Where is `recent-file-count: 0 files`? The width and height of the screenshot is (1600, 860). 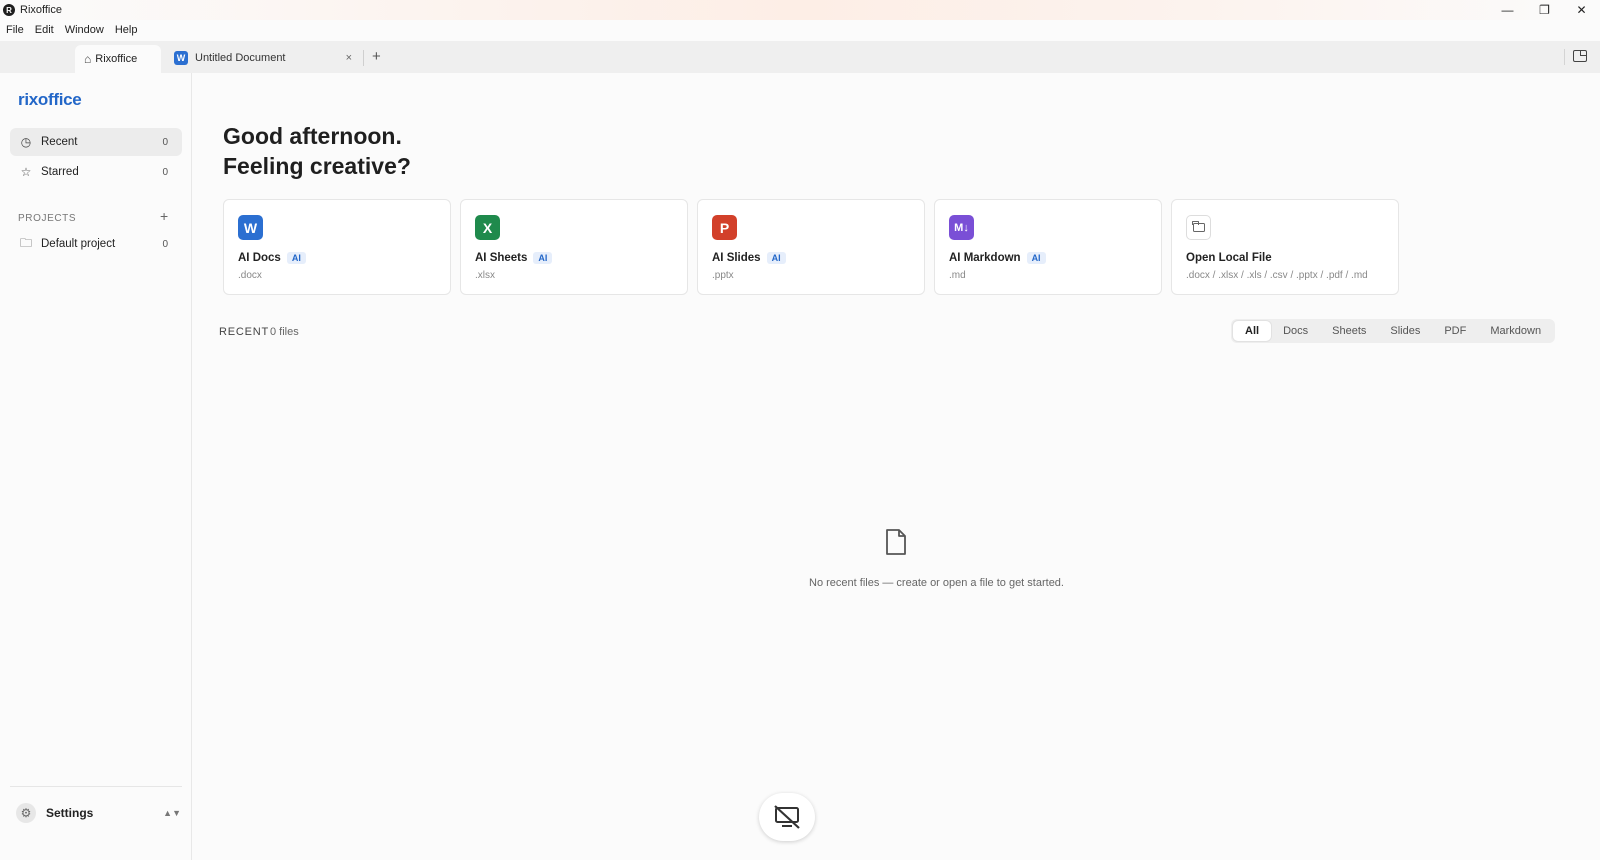
recent-file-count: 0 files is located at coordinates (284, 332).